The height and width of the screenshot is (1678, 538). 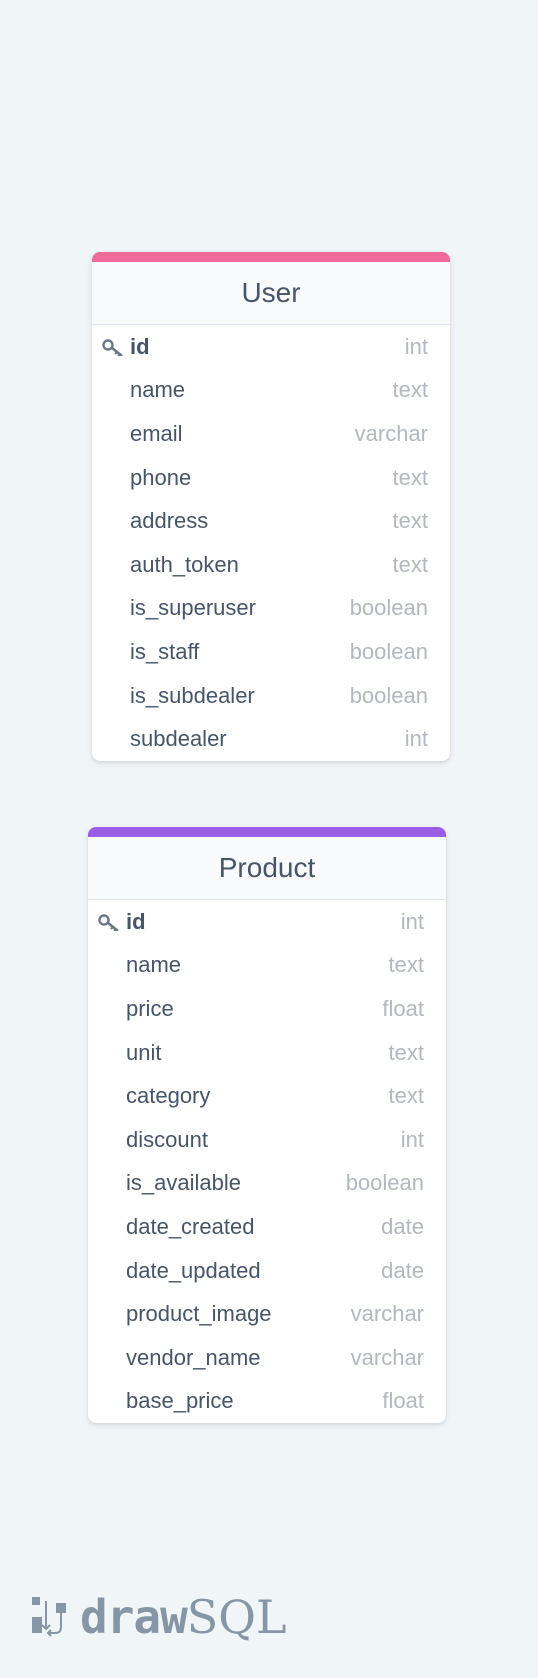 What do you see at coordinates (271, 652) in the screenshot?
I see `column-row: is_staff boolean` at bounding box center [271, 652].